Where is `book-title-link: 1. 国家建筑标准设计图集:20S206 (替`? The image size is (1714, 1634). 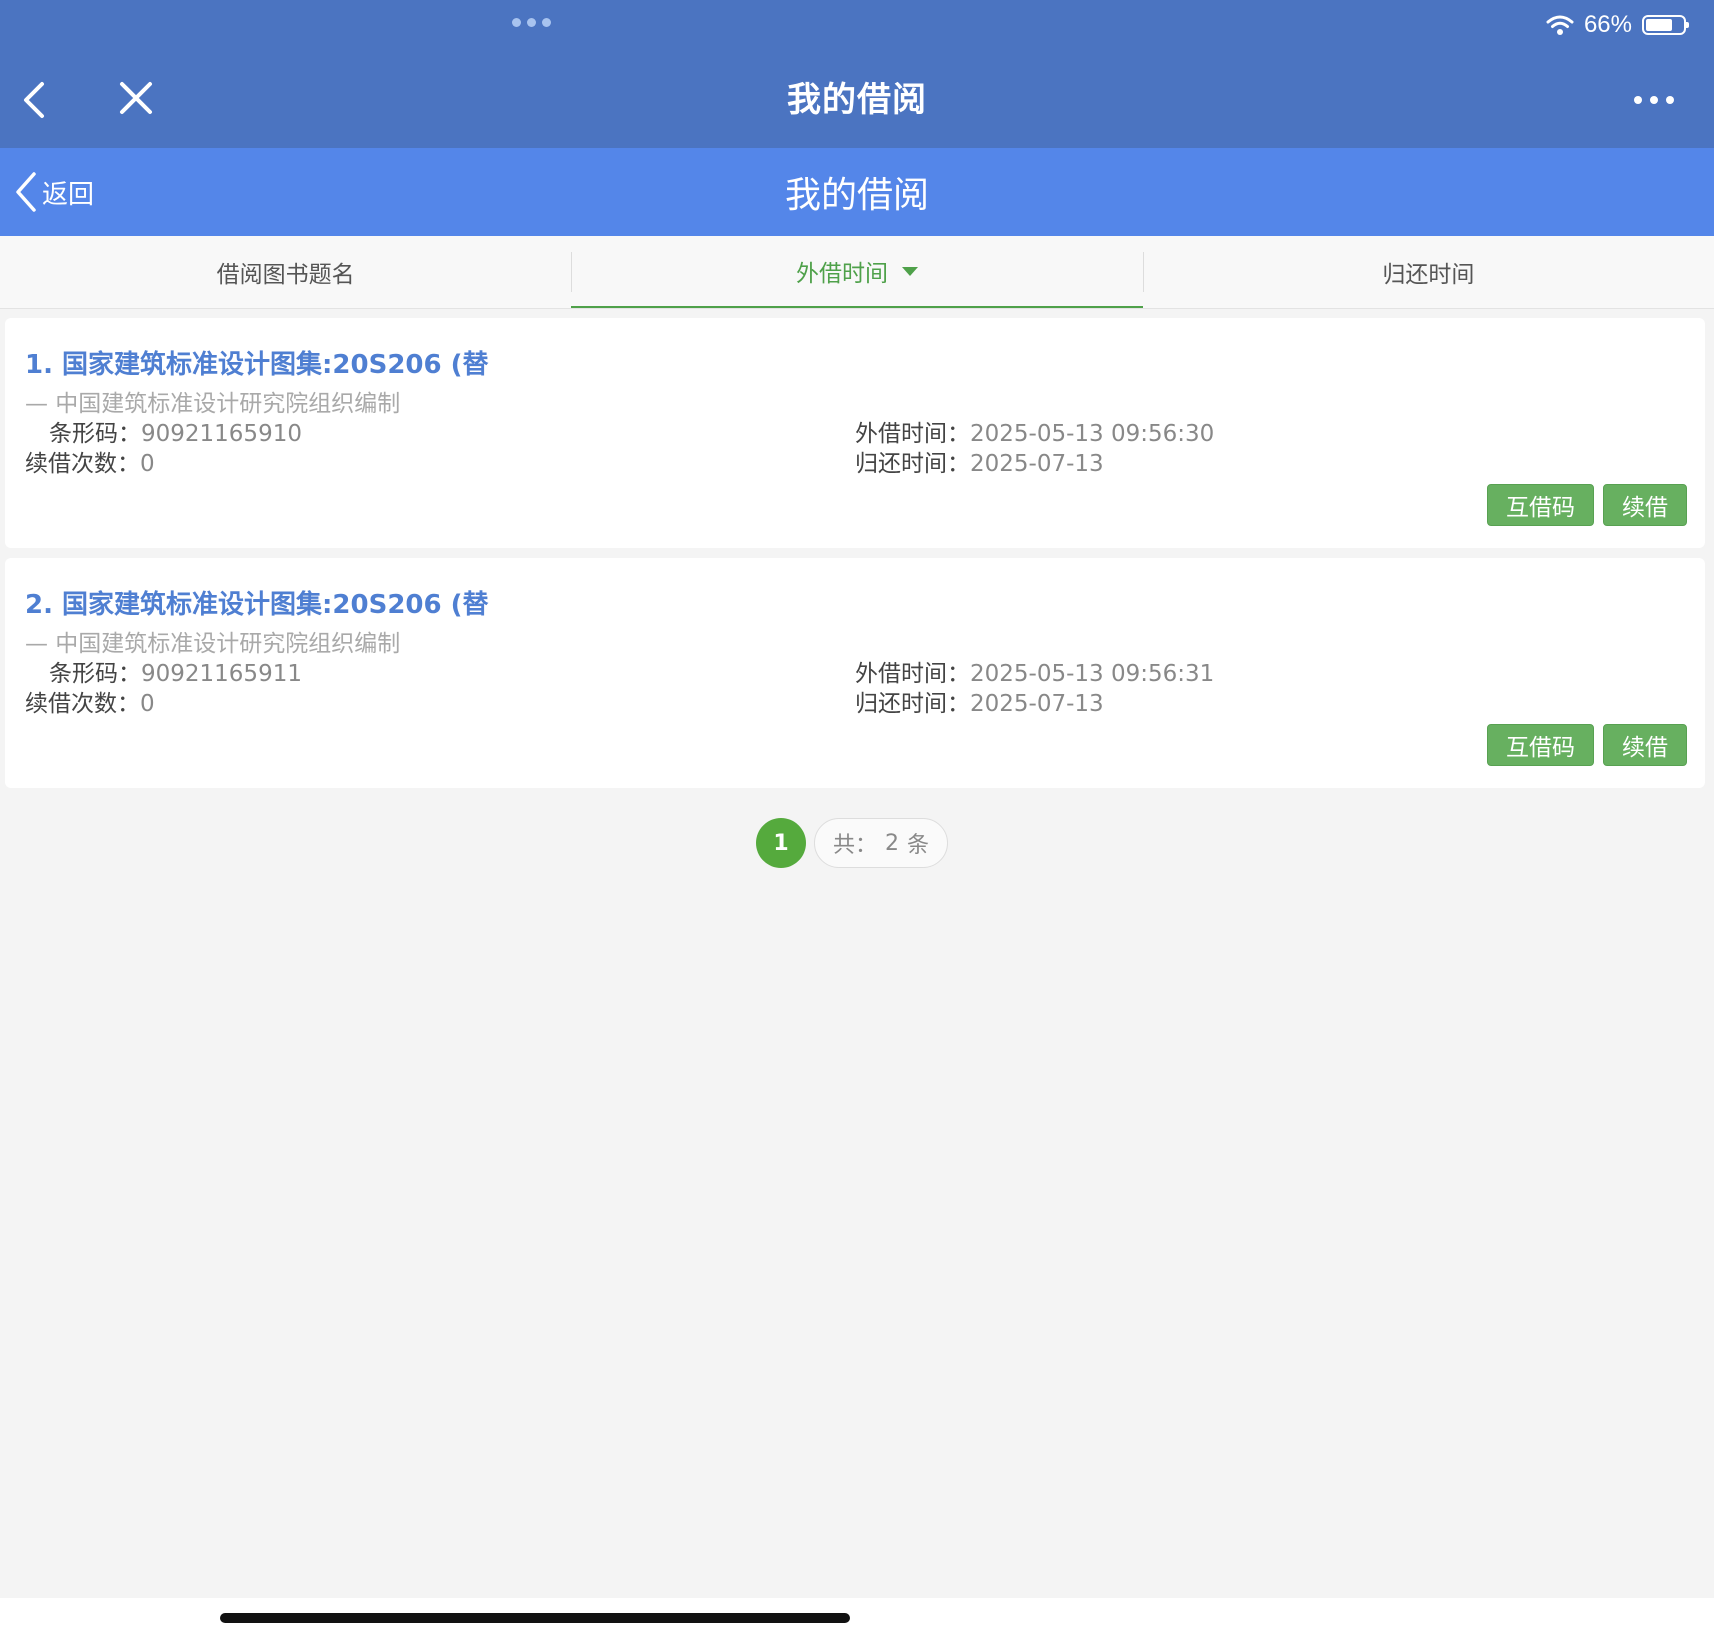
book-title-link: 1. 国家建筑标准设计图集:20S206 (替 is located at coordinates (257, 362).